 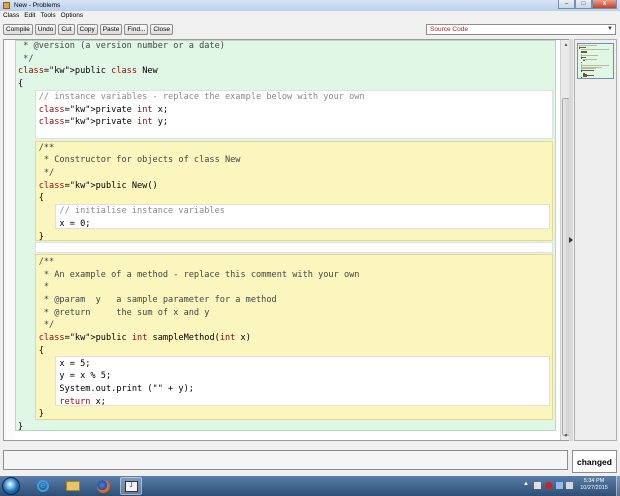 I want to click on taskbar-ie: e, so click(x=43, y=486).